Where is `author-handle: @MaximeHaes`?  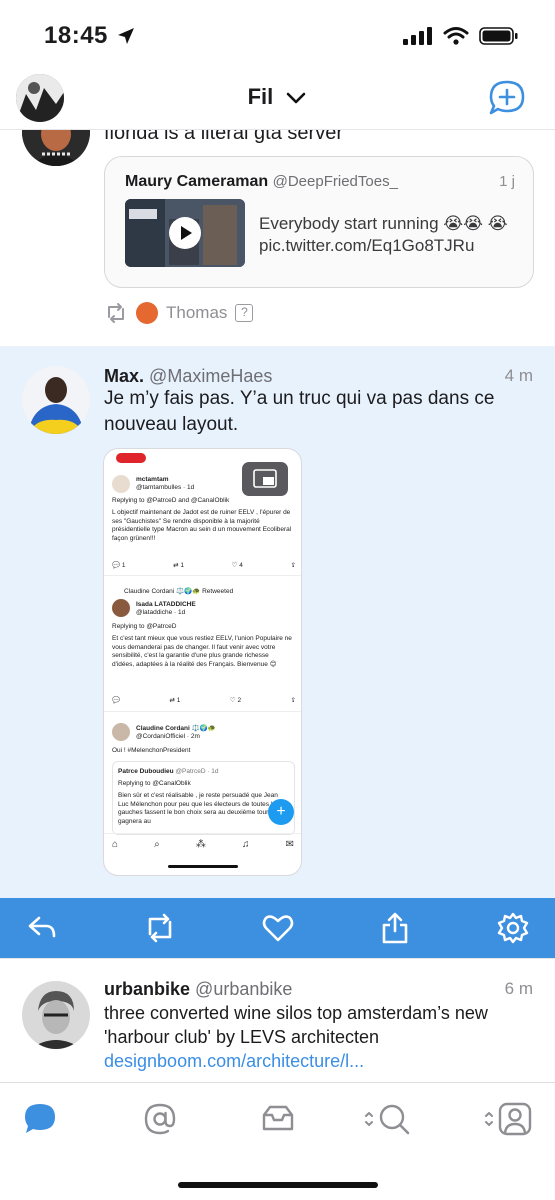
author-handle: @MaximeHaes is located at coordinates (211, 376).